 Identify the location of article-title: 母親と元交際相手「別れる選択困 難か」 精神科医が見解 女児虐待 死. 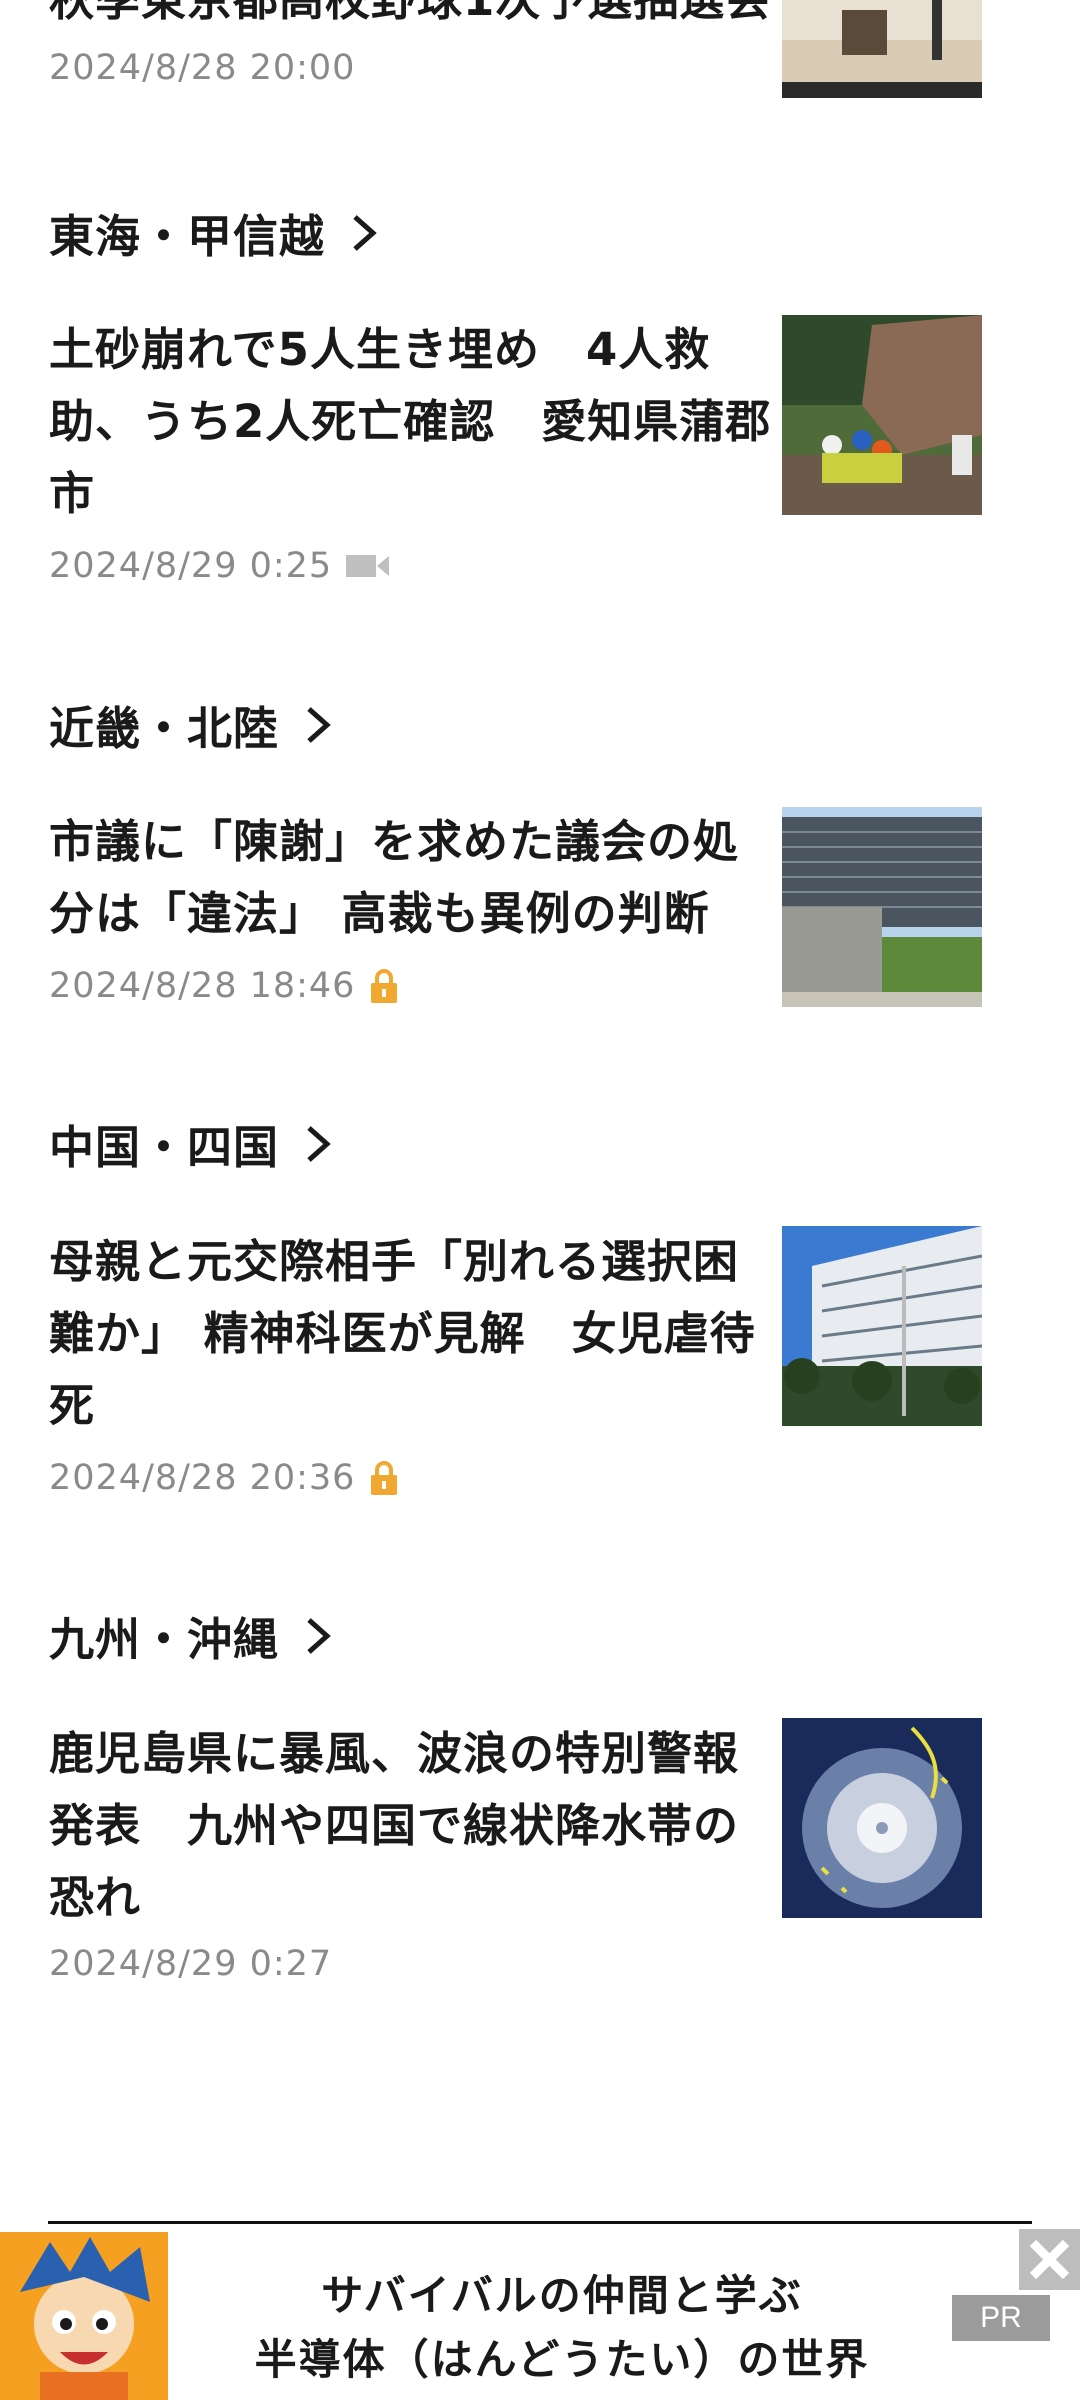
(429, 1334).